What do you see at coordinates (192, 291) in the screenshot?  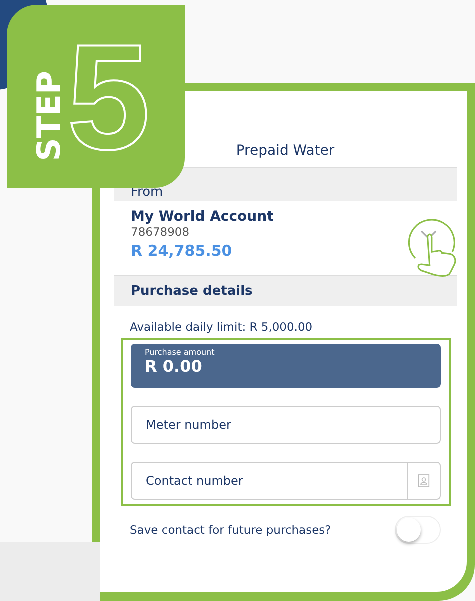 I see `section-title: Purchase details` at bounding box center [192, 291].